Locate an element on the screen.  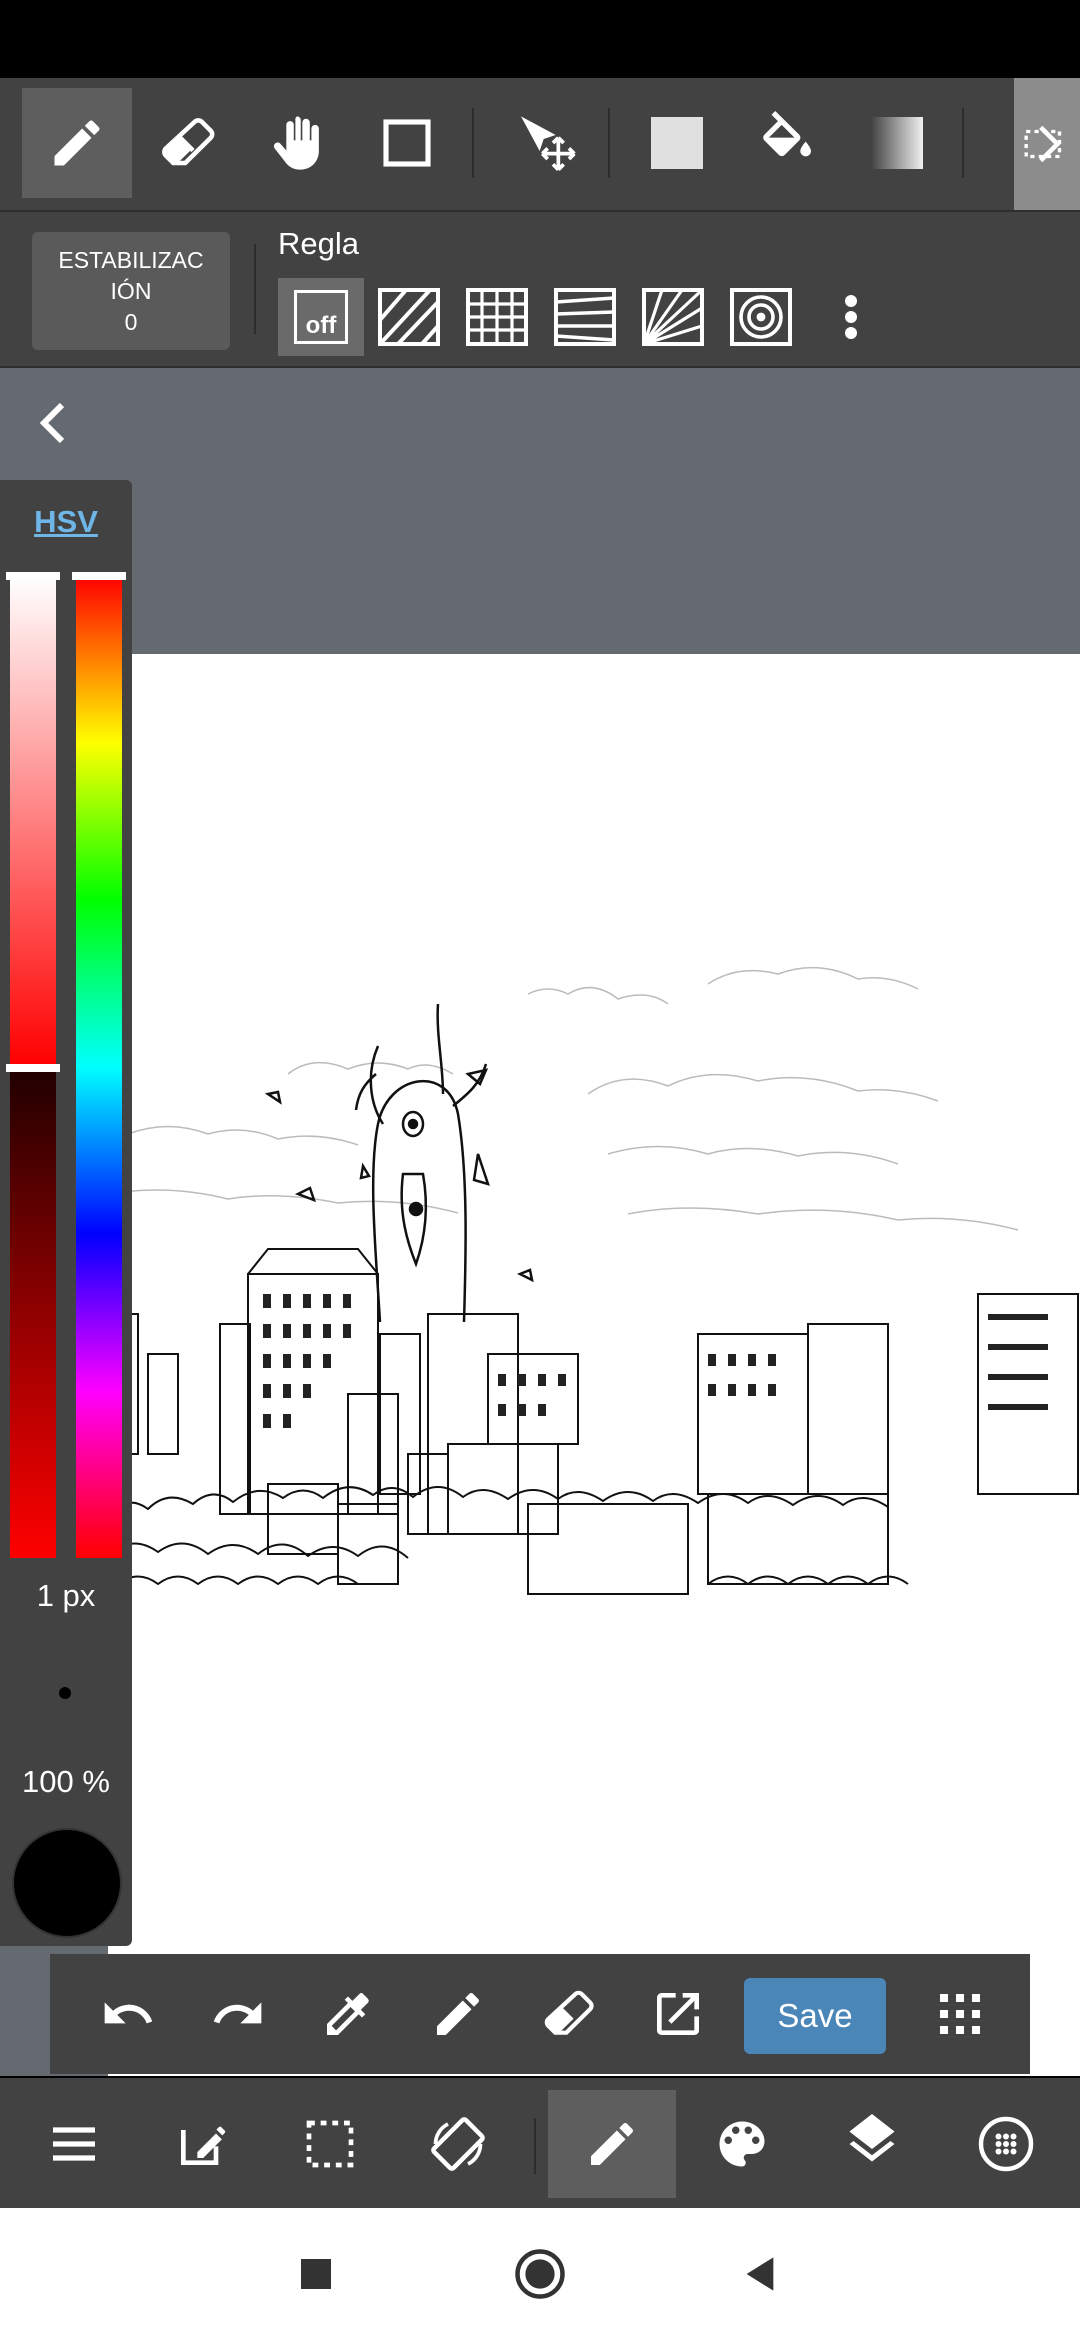
ruler-concentric-button is located at coordinates (761, 317).